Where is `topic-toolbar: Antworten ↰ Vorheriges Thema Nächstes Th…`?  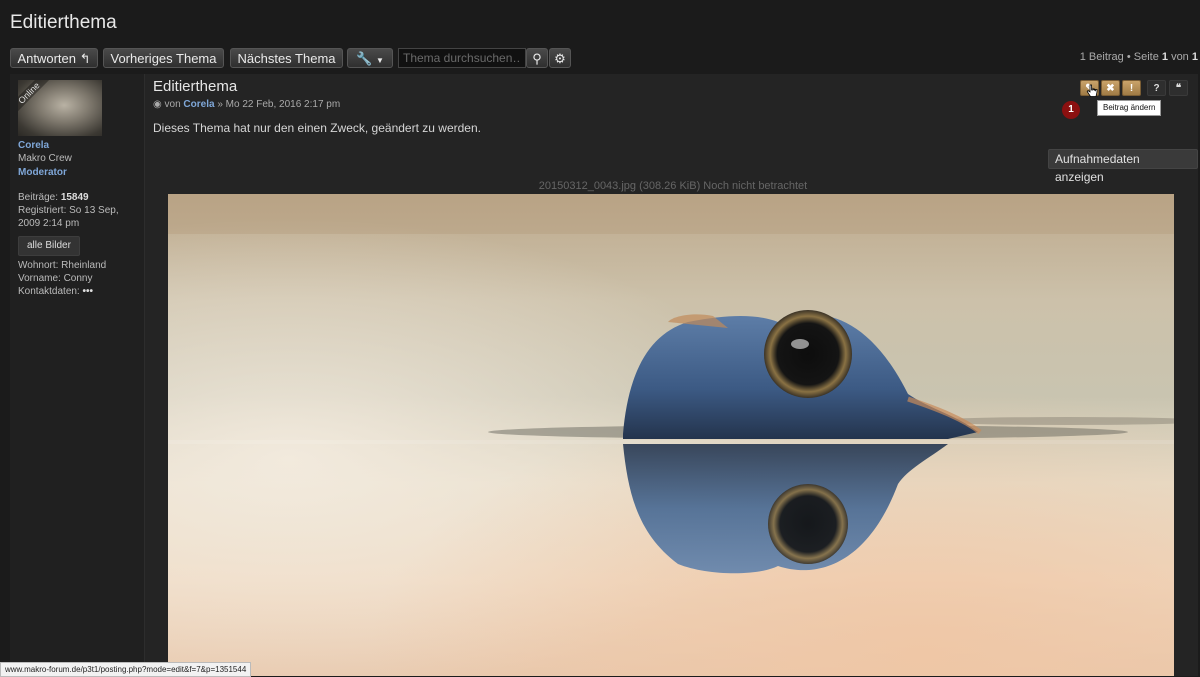 topic-toolbar: Antworten ↰ Vorheriges Thema Nächstes Th… is located at coordinates (605, 59).